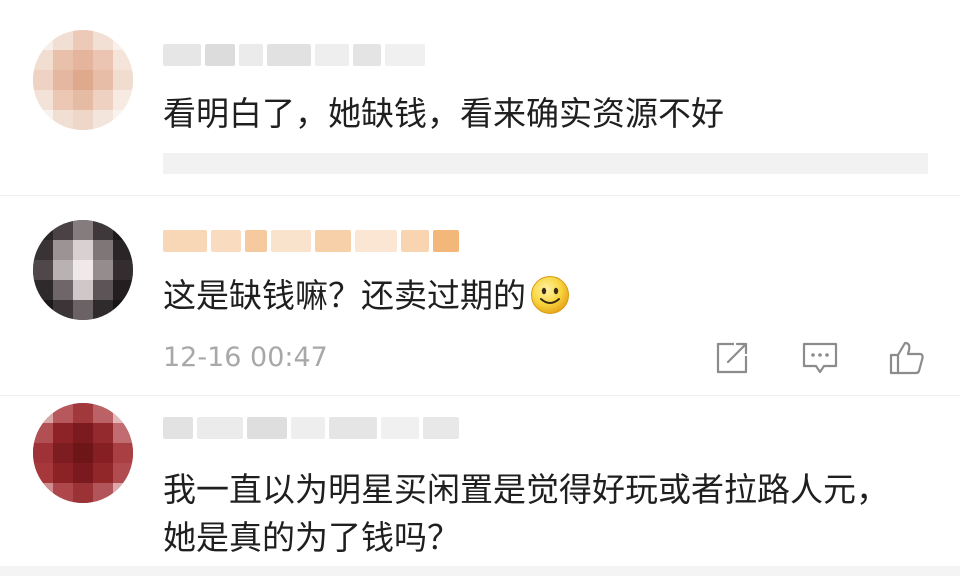 This screenshot has height=576, width=960. I want to click on bottom-divider, so click(480, 571).